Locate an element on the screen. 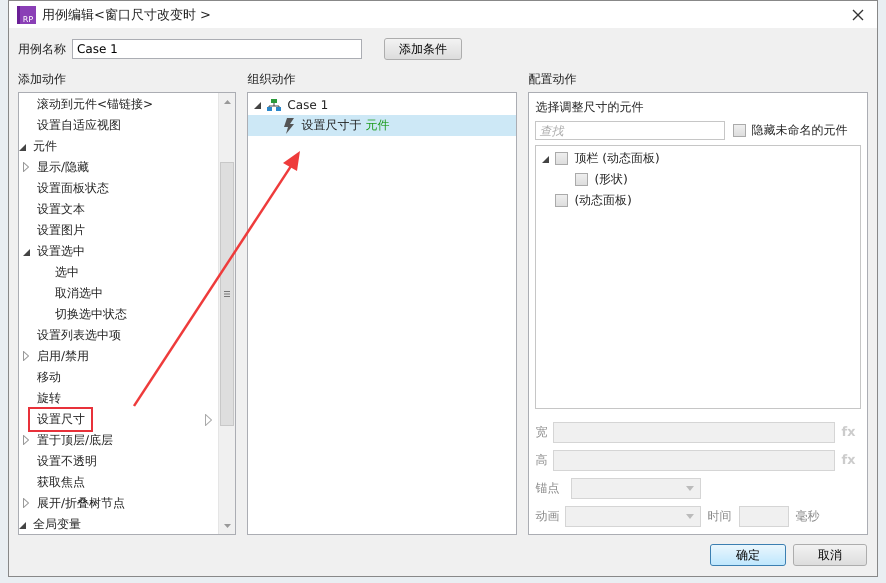 Image resolution: width=886 pixels, height=583 pixels. action-item: 选中 is located at coordinates (70, 272).